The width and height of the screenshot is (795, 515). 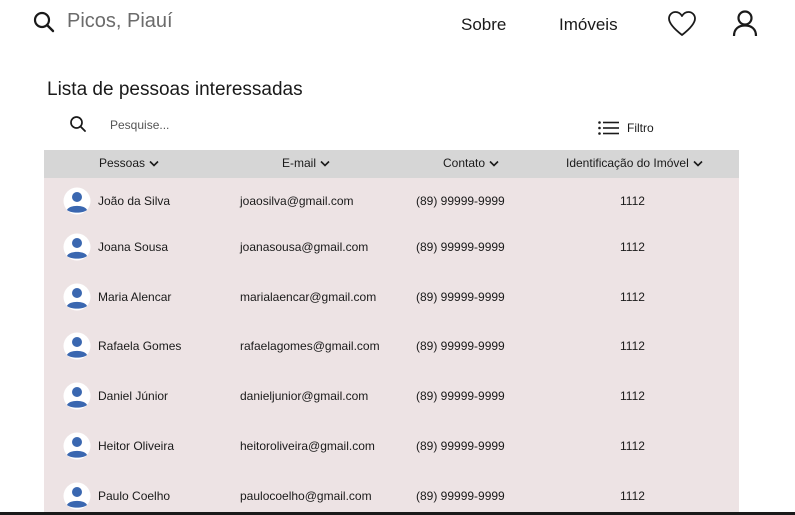 I want to click on location-search-field: Picos, Piauí, so click(x=120, y=21).